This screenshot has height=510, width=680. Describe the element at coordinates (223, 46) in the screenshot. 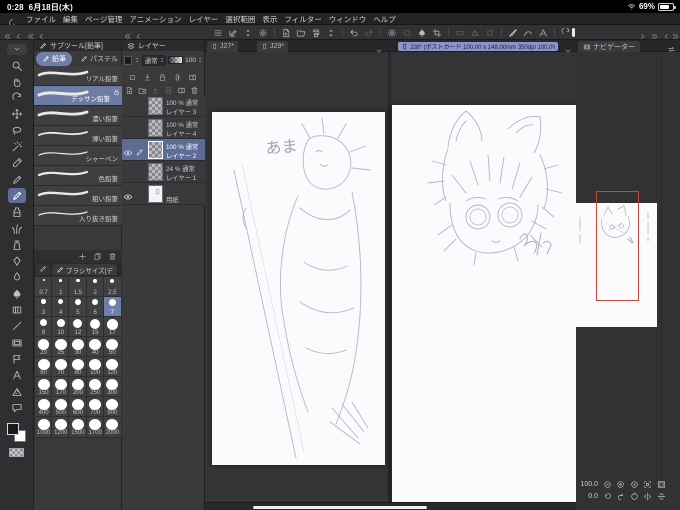

I see `document-tab-j27: J27*` at that location.